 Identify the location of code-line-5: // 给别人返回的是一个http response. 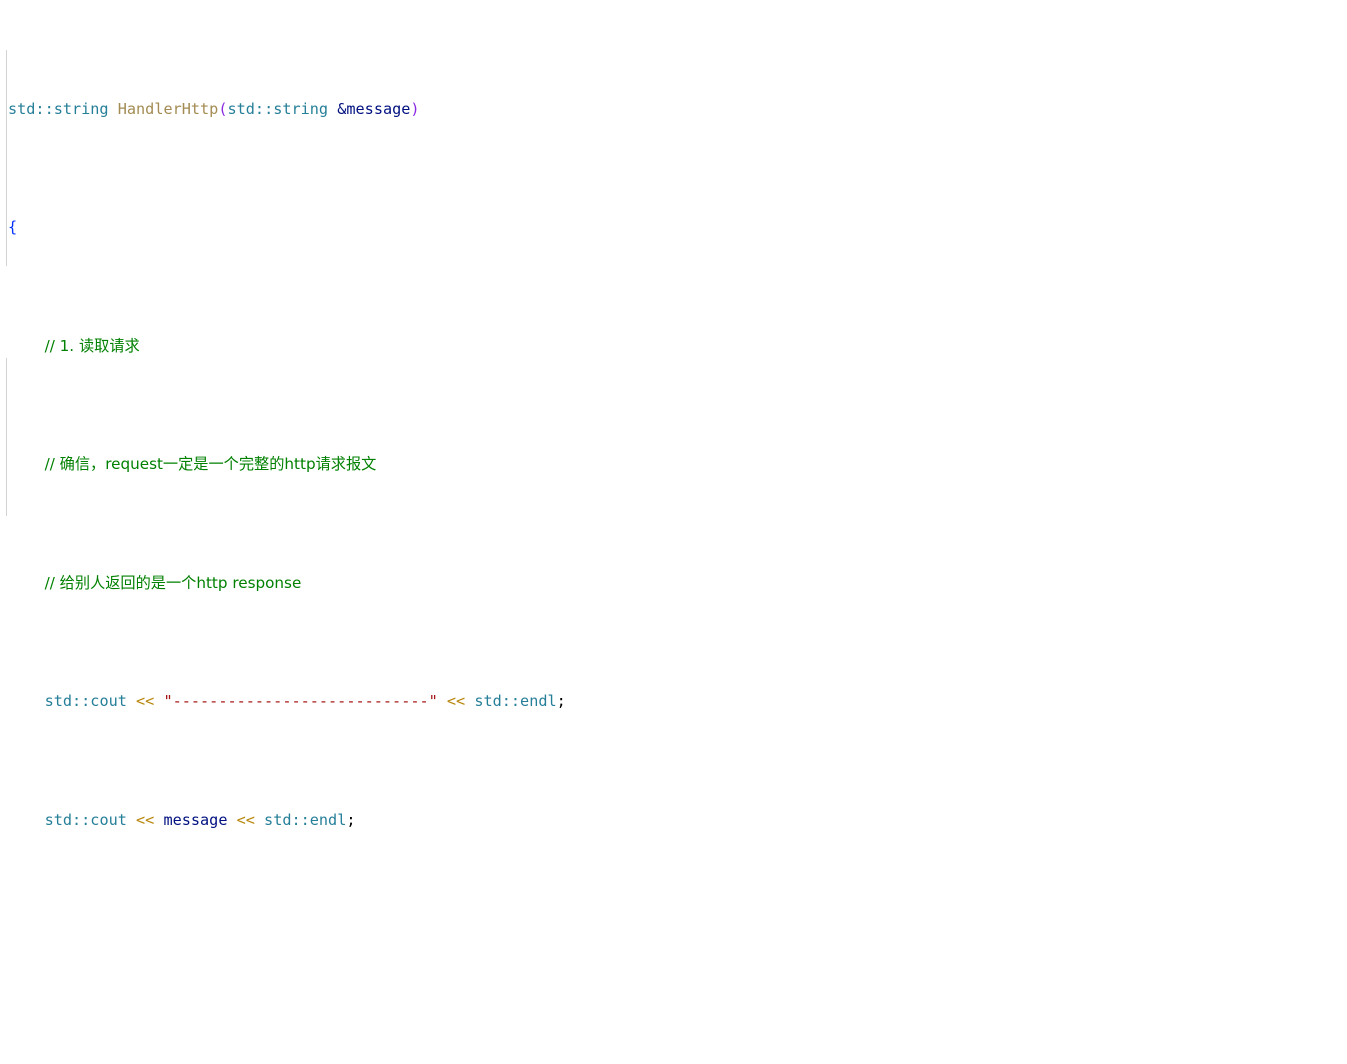
(677, 584).